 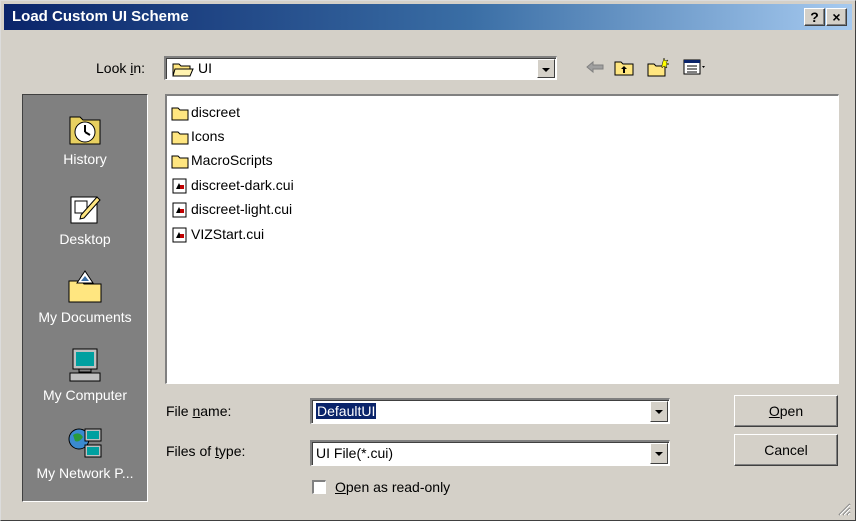 I want to click on back-arrow-icon, so click(x=595, y=67).